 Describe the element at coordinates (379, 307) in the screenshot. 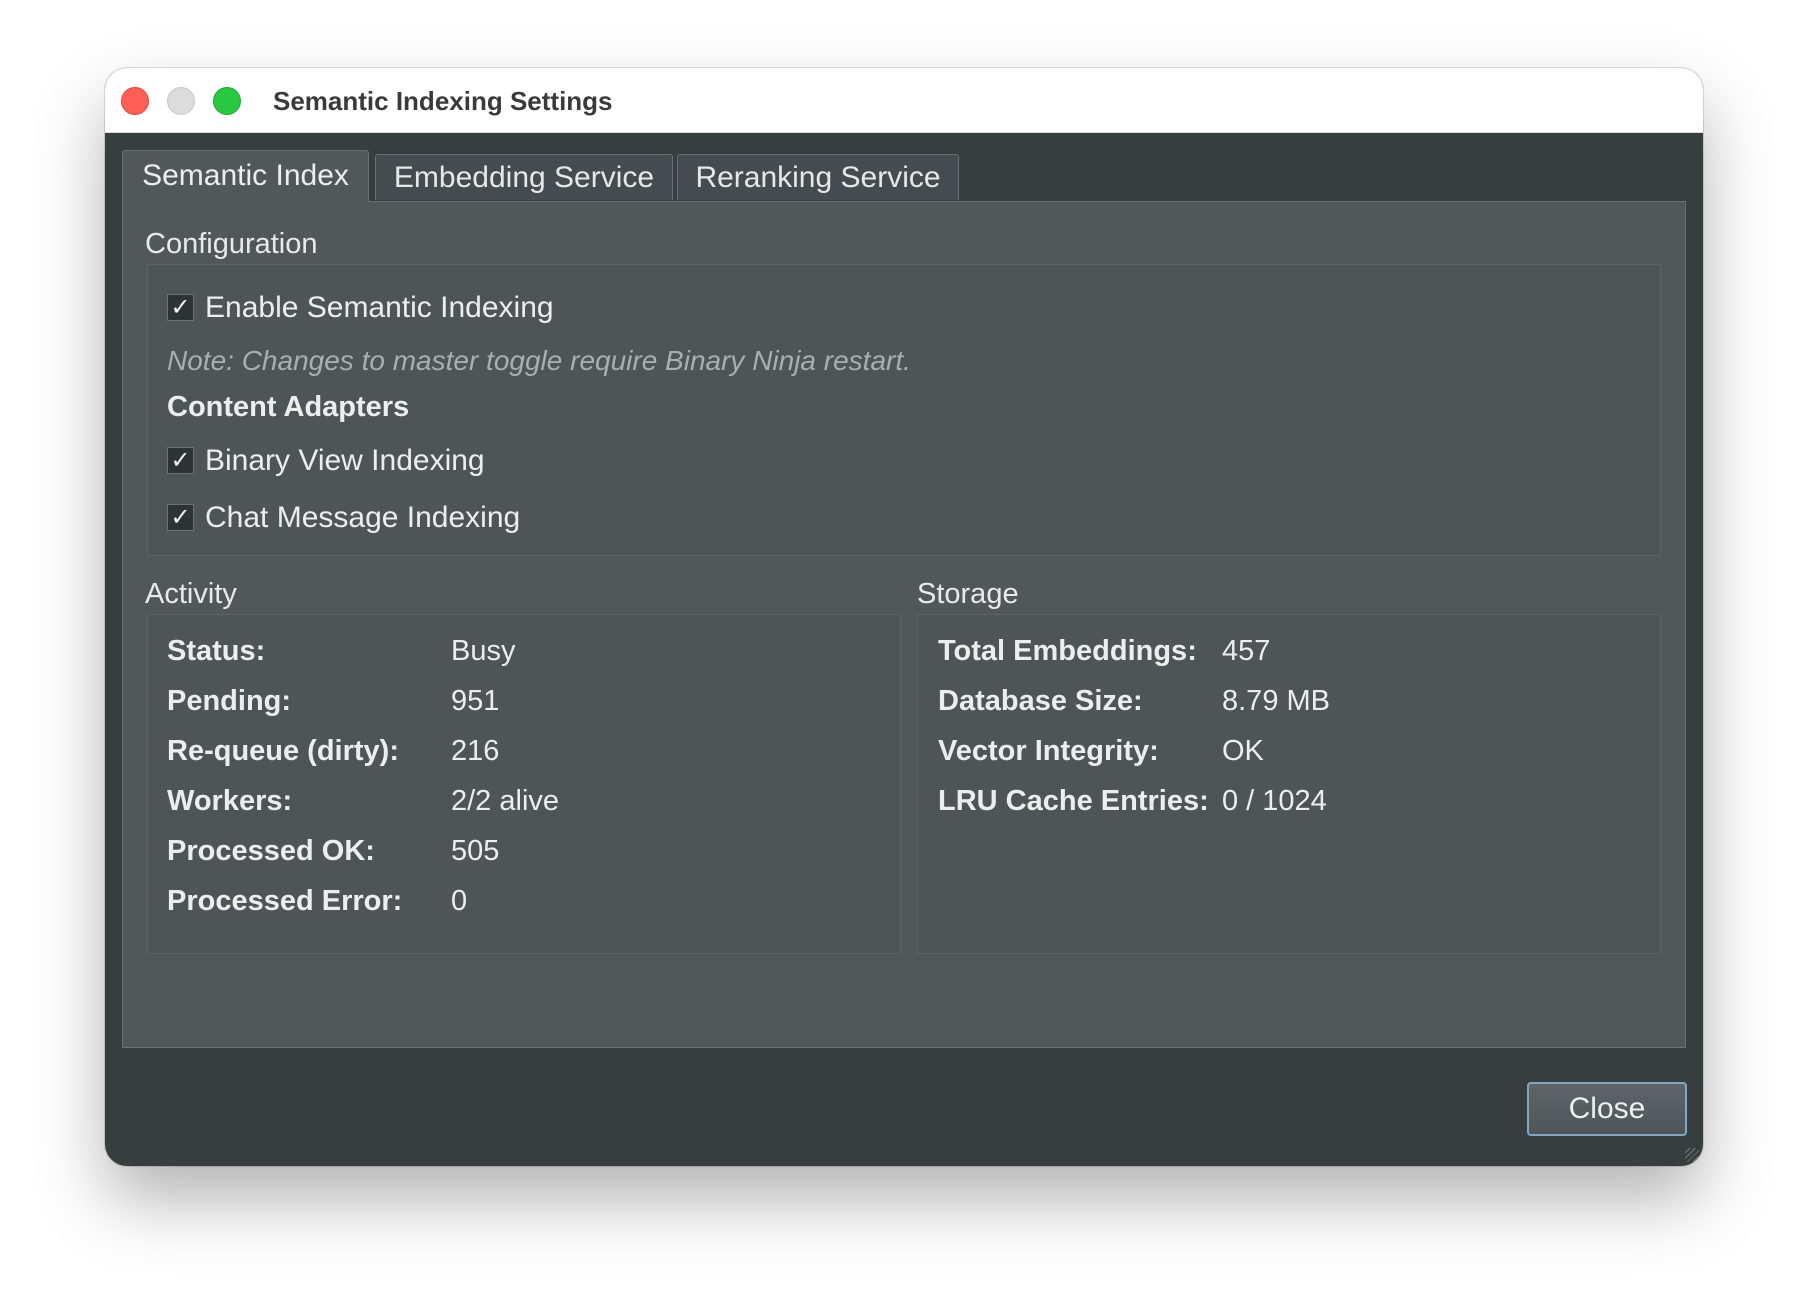

I see `enable-semantic-indexing-label: Enable Semantic Indexing` at that location.